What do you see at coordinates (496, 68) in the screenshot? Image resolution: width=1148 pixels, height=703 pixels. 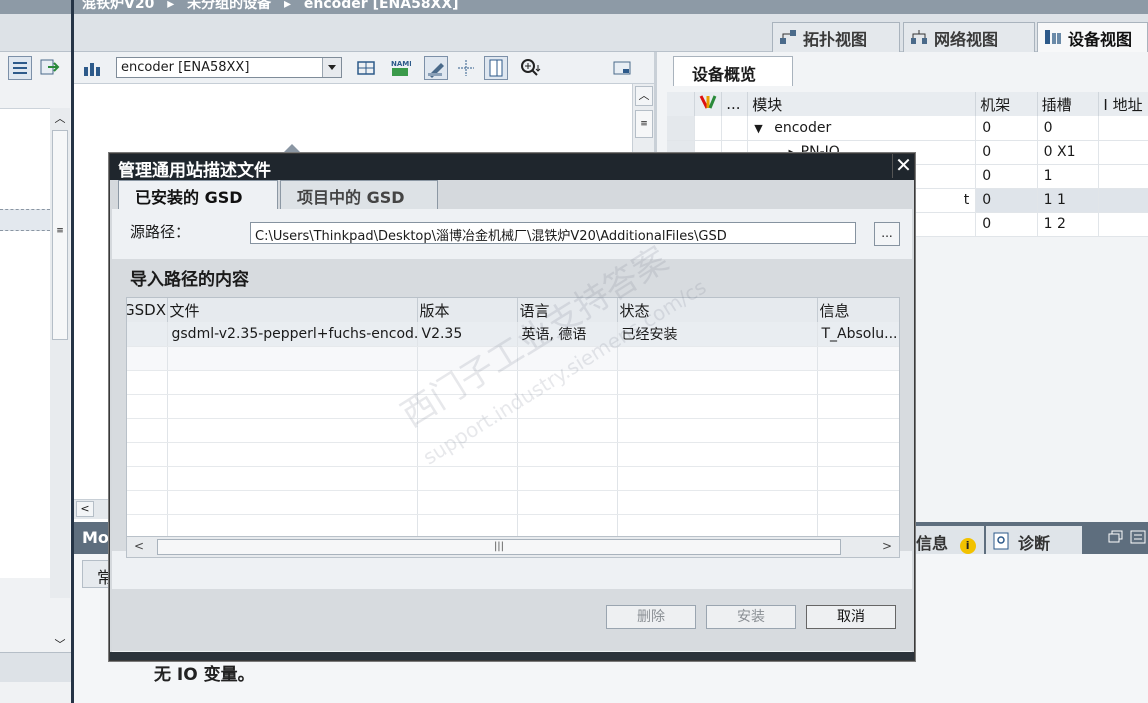 I see `page-icon` at bounding box center [496, 68].